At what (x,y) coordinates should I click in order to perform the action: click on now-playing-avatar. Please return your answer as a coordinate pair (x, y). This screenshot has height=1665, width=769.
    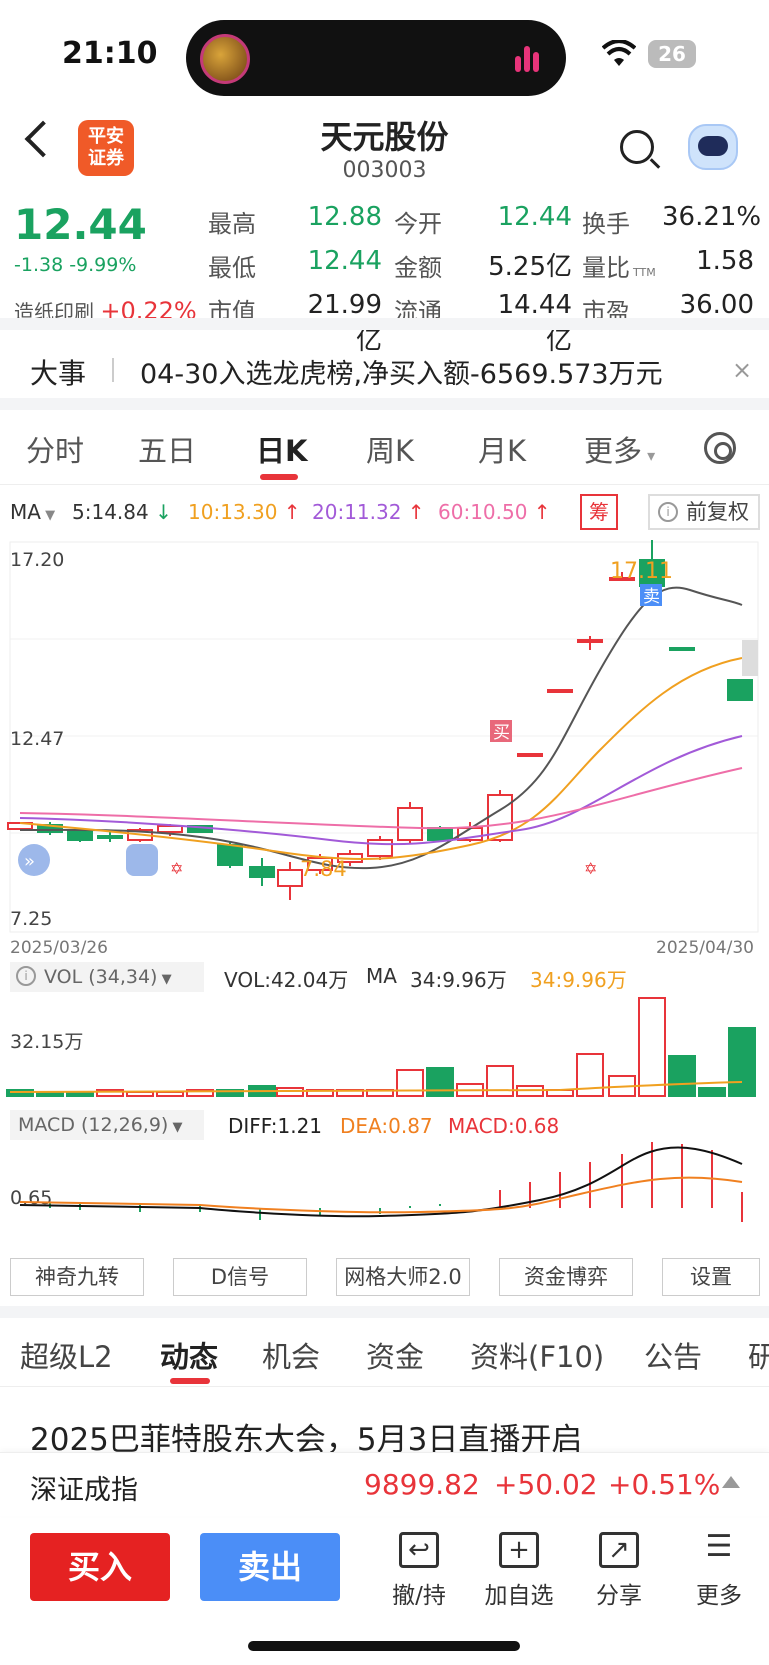
    Looking at the image, I should click on (225, 59).